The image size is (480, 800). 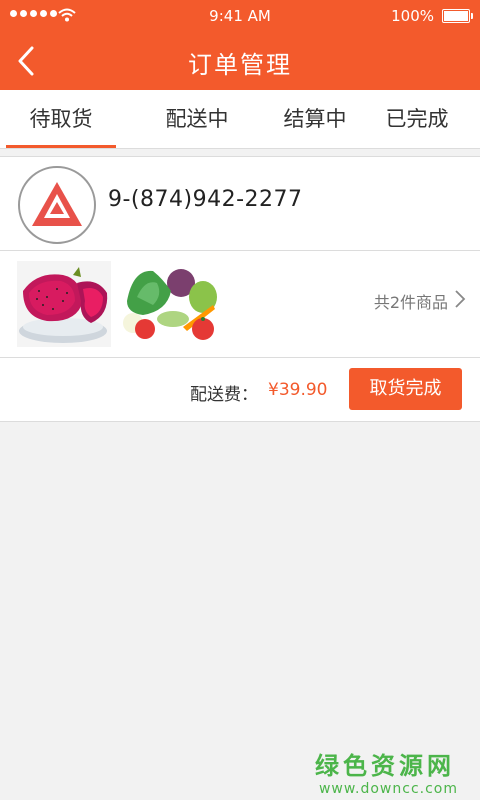 I want to click on logo-icon, so click(x=57, y=204).